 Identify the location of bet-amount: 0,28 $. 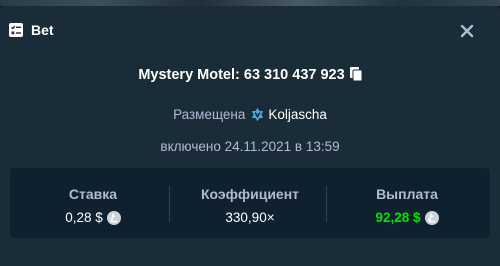
(84, 217).